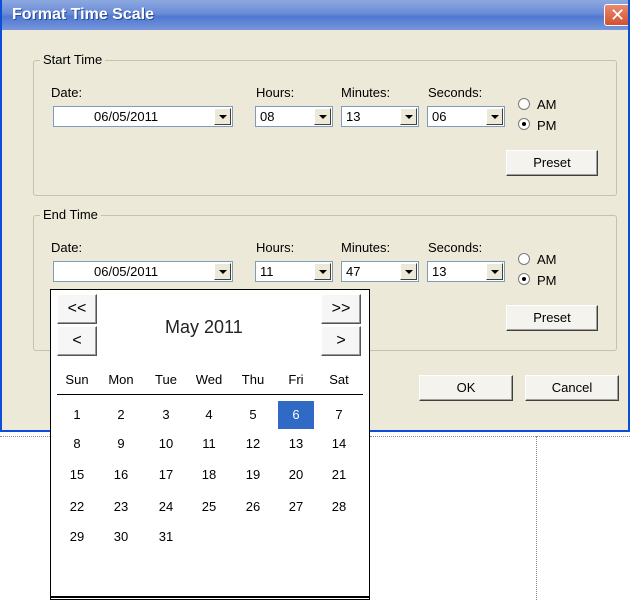  I want to click on start-date-label: Date:, so click(67, 92).